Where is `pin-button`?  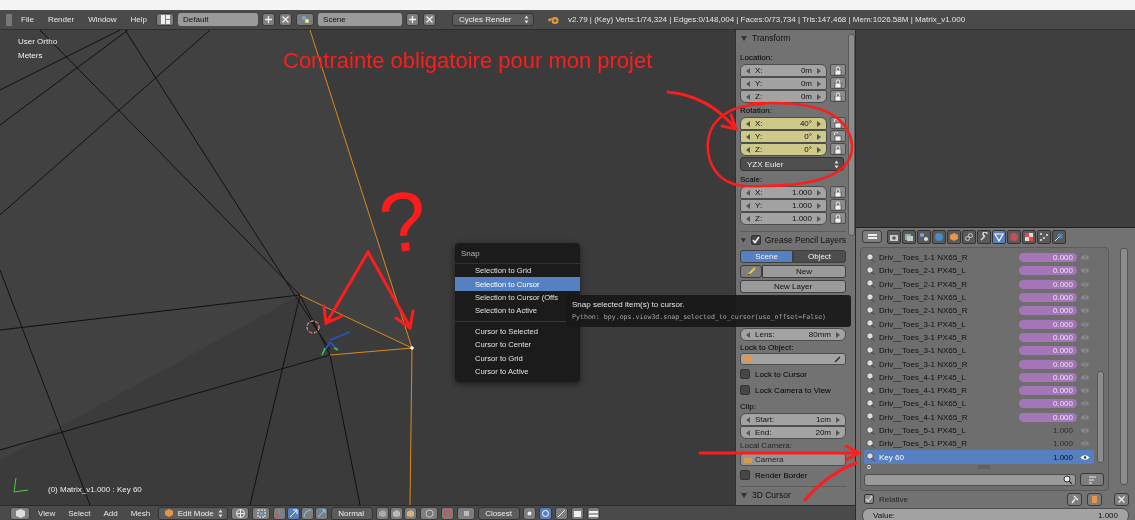 pin-button is located at coordinates (1074, 499).